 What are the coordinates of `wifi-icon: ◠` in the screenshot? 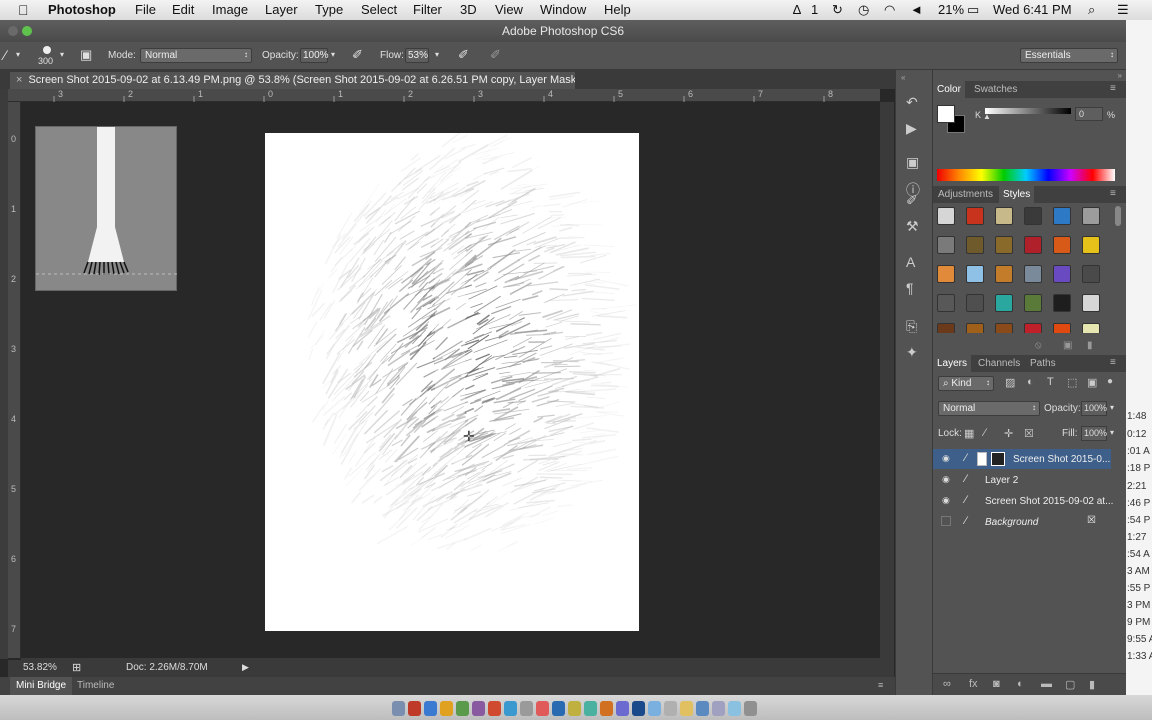 It's located at (889, 10).